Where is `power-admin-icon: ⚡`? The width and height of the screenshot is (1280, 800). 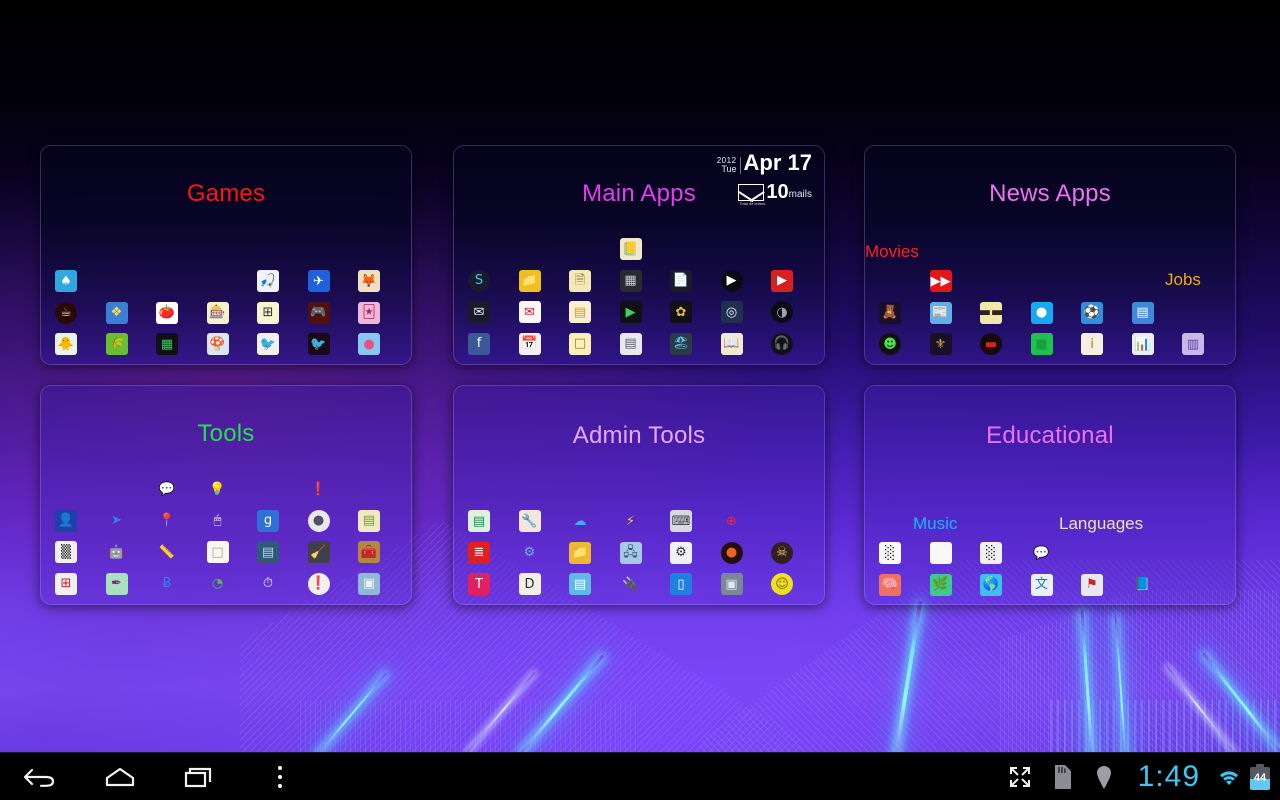
power-admin-icon: ⚡ is located at coordinates (631, 521).